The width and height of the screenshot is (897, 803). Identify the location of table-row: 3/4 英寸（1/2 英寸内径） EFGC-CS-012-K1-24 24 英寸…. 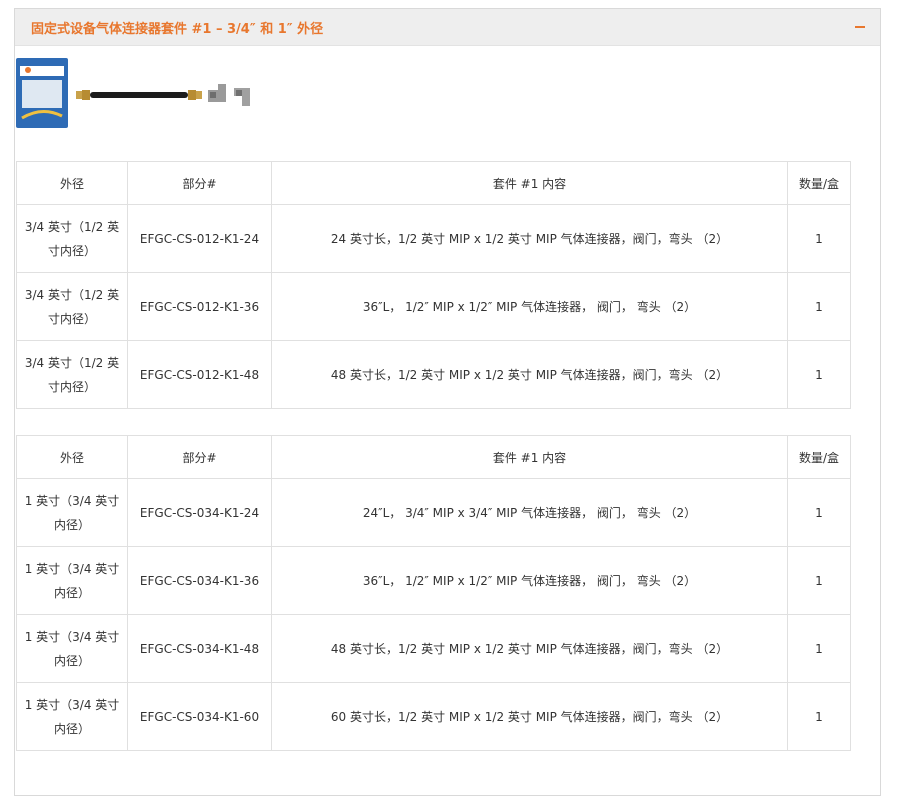
(433, 238).